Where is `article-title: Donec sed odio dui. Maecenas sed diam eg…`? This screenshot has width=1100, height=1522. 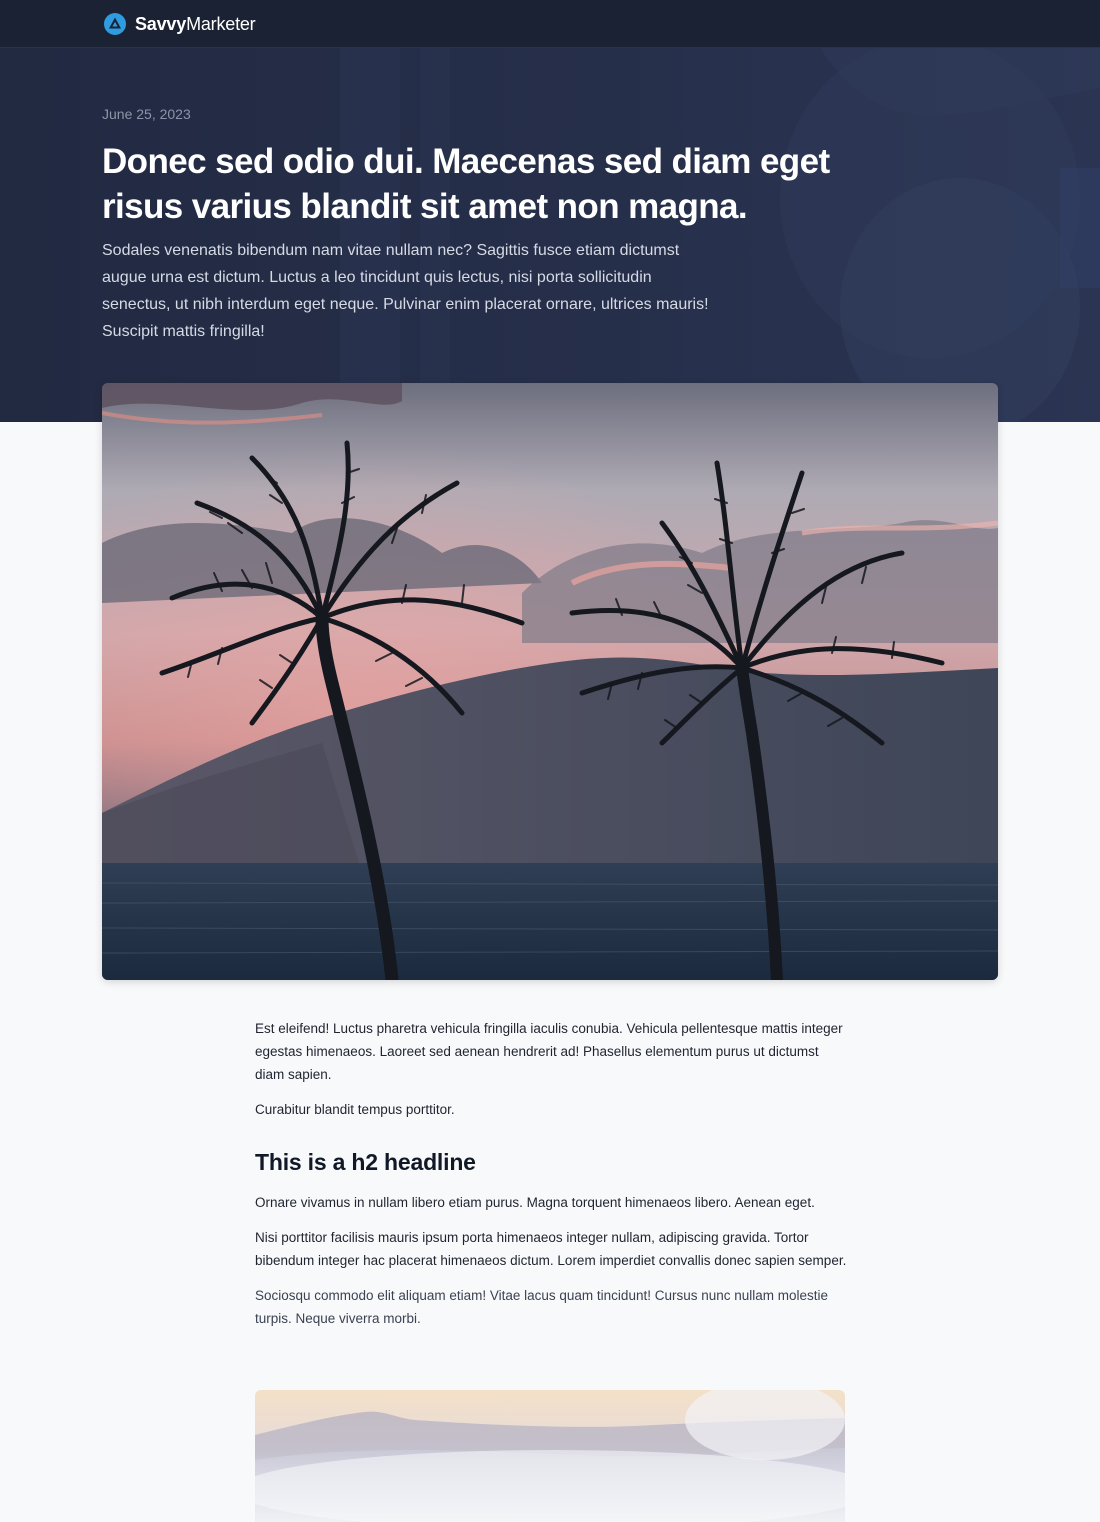
article-title: Donec sed odio dui. Maecenas sed diam eg… is located at coordinates (466, 184).